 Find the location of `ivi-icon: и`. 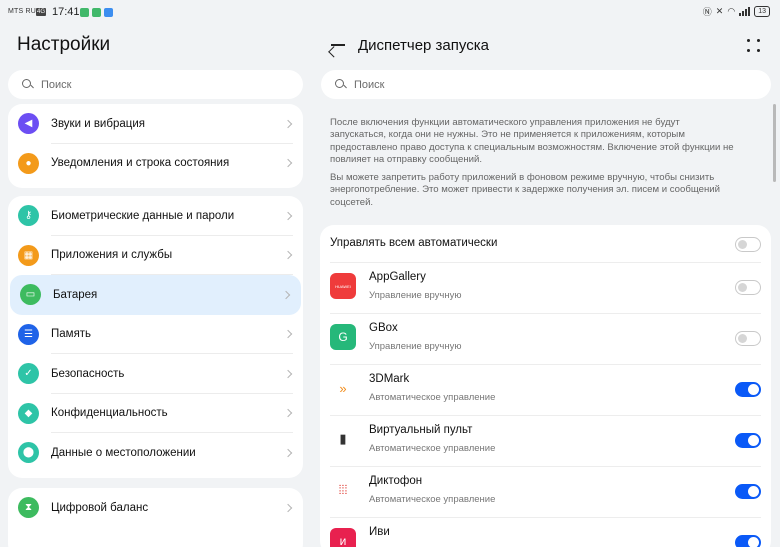

ivi-icon: и is located at coordinates (343, 537).